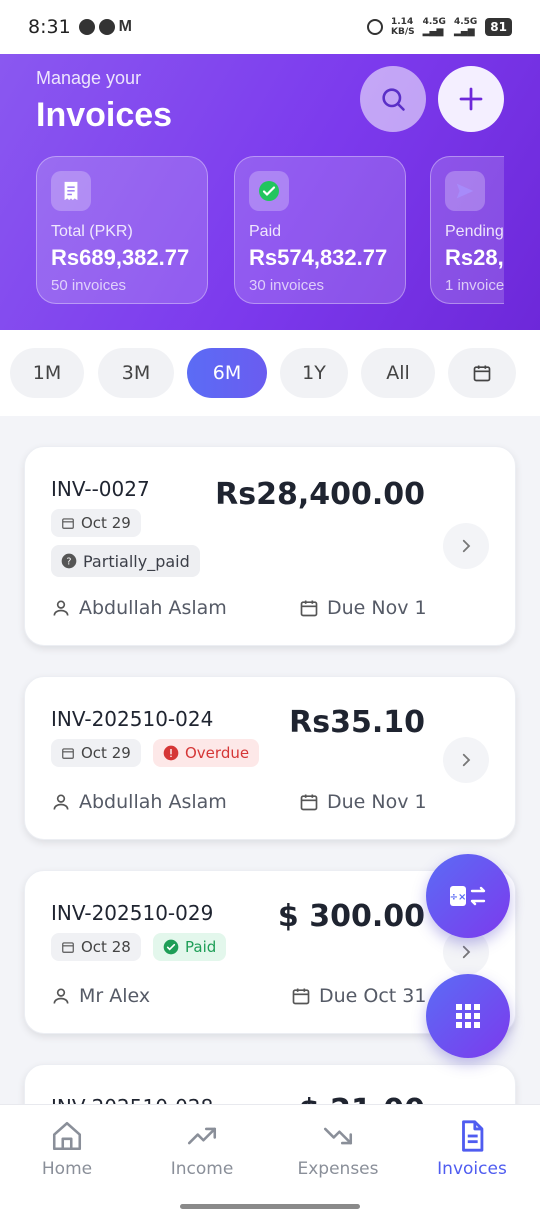 The image size is (540, 1218). What do you see at coordinates (132, 719) in the screenshot?
I see `invoice-id: INV-202510-024` at bounding box center [132, 719].